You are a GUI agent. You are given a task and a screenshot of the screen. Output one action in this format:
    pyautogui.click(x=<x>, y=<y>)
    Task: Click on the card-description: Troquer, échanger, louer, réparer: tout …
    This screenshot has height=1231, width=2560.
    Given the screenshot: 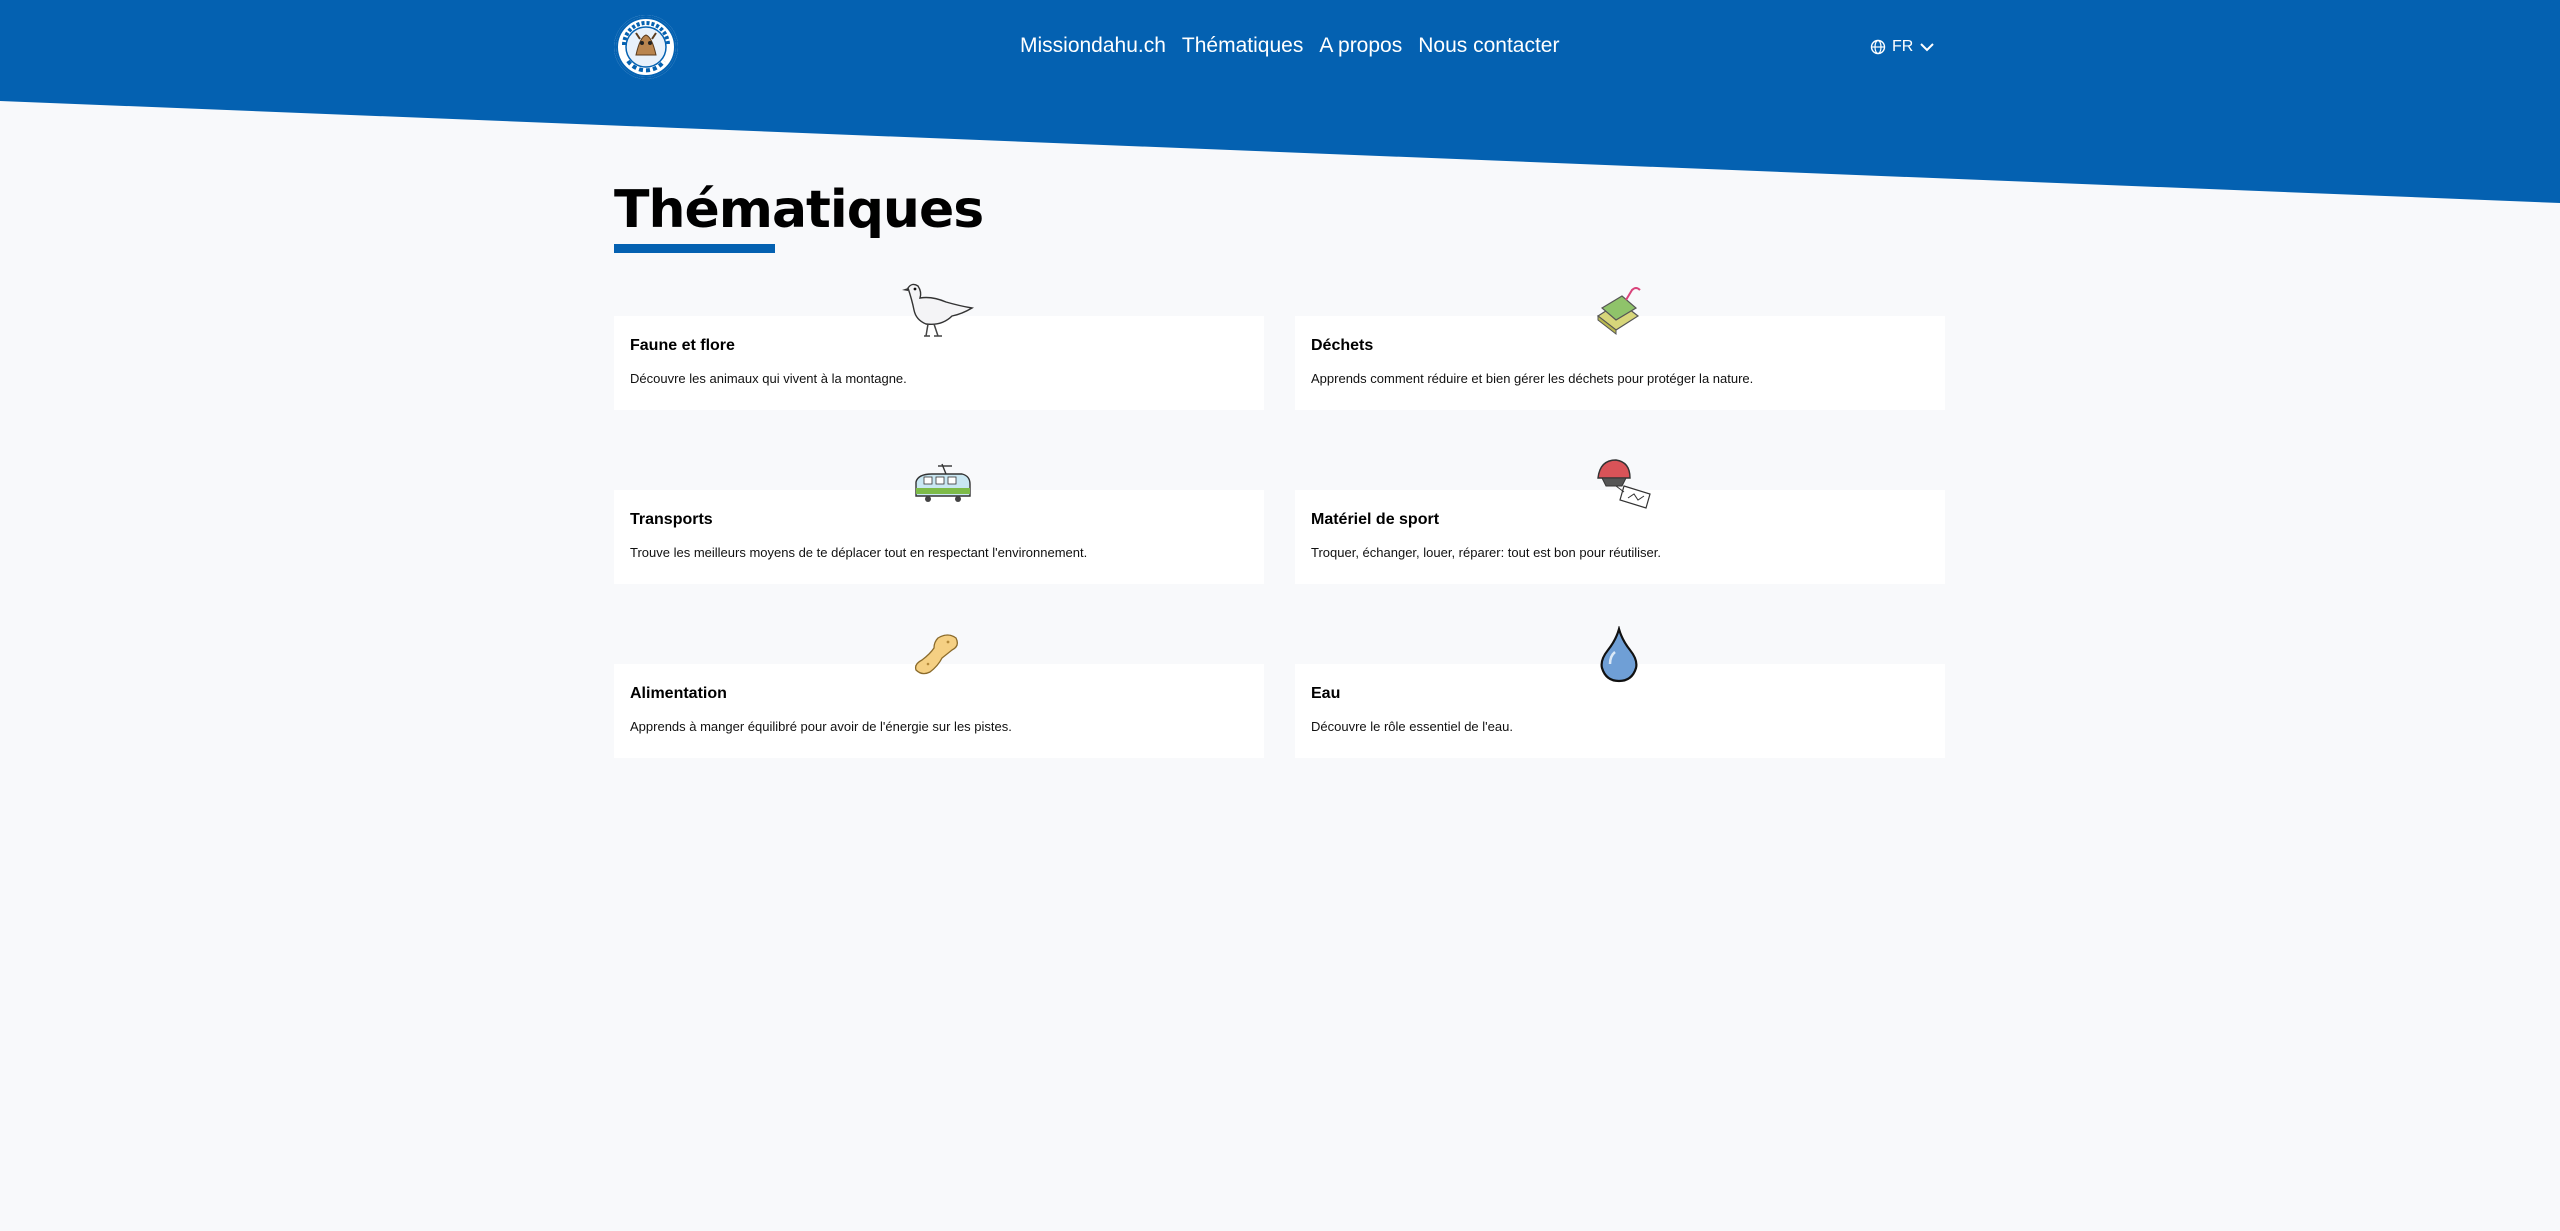 What is the action you would take?
    pyautogui.click(x=1486, y=552)
    